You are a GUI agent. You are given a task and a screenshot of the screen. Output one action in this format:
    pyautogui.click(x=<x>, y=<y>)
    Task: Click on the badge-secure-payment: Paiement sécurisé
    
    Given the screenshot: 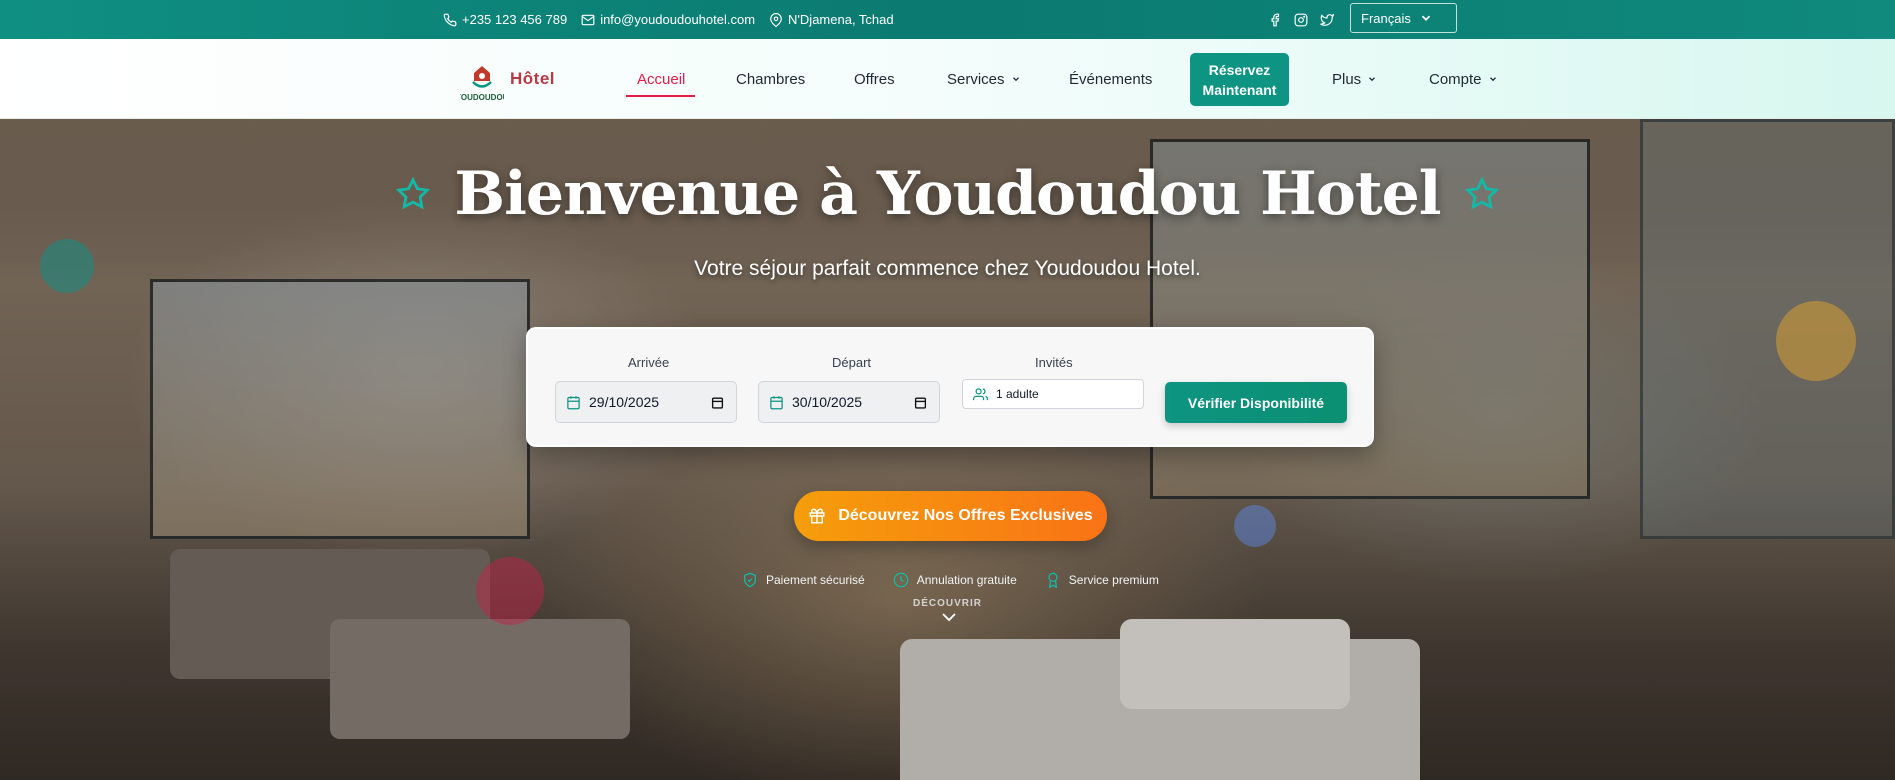 What is the action you would take?
    pyautogui.click(x=803, y=580)
    